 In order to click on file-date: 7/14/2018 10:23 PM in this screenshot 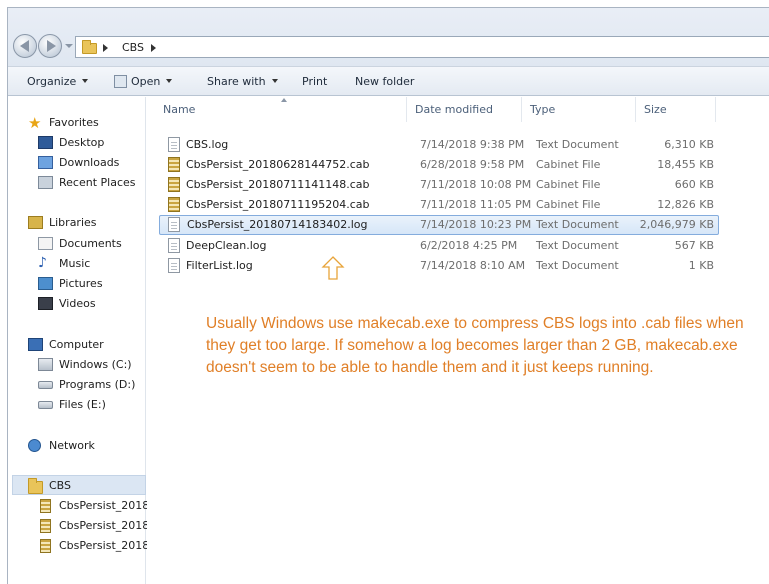, I will do `click(476, 224)`.